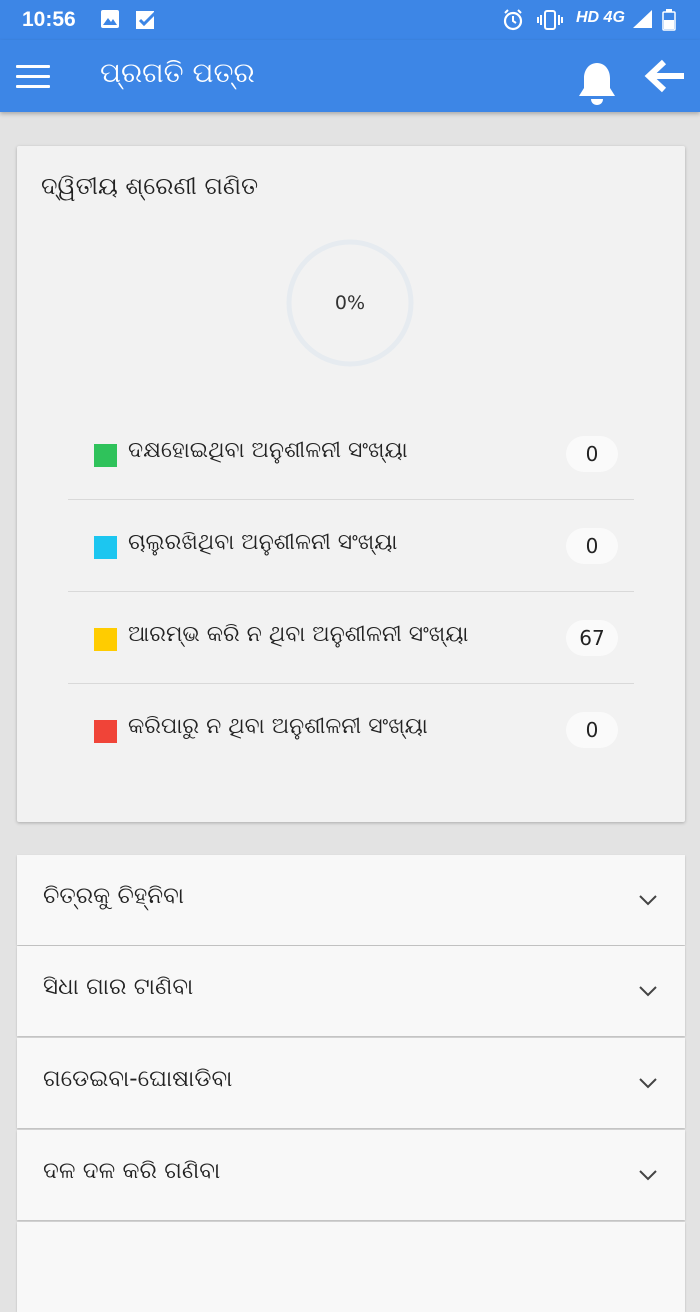 The width and height of the screenshot is (700, 1312). I want to click on page-title: ପ୍ରଗତି ପତ୍ର, so click(177, 72).